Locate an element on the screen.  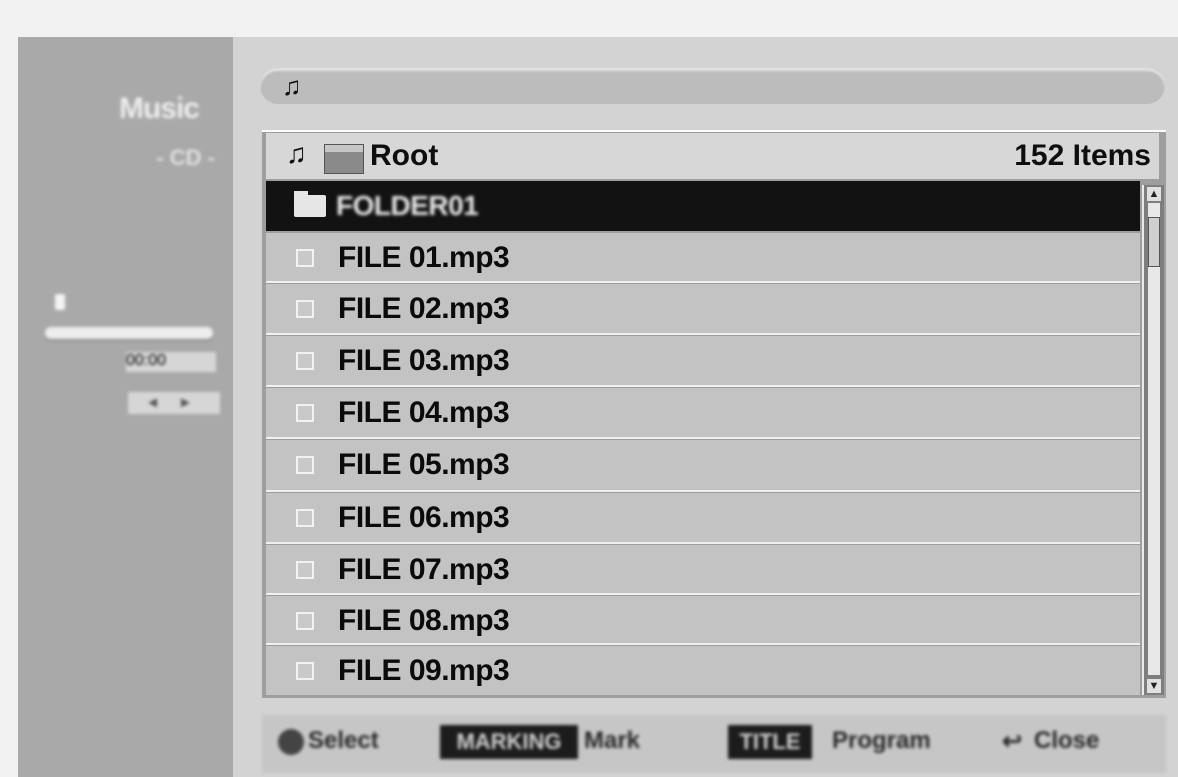
file-name: FILE 03.mp3 is located at coordinates (424, 360).